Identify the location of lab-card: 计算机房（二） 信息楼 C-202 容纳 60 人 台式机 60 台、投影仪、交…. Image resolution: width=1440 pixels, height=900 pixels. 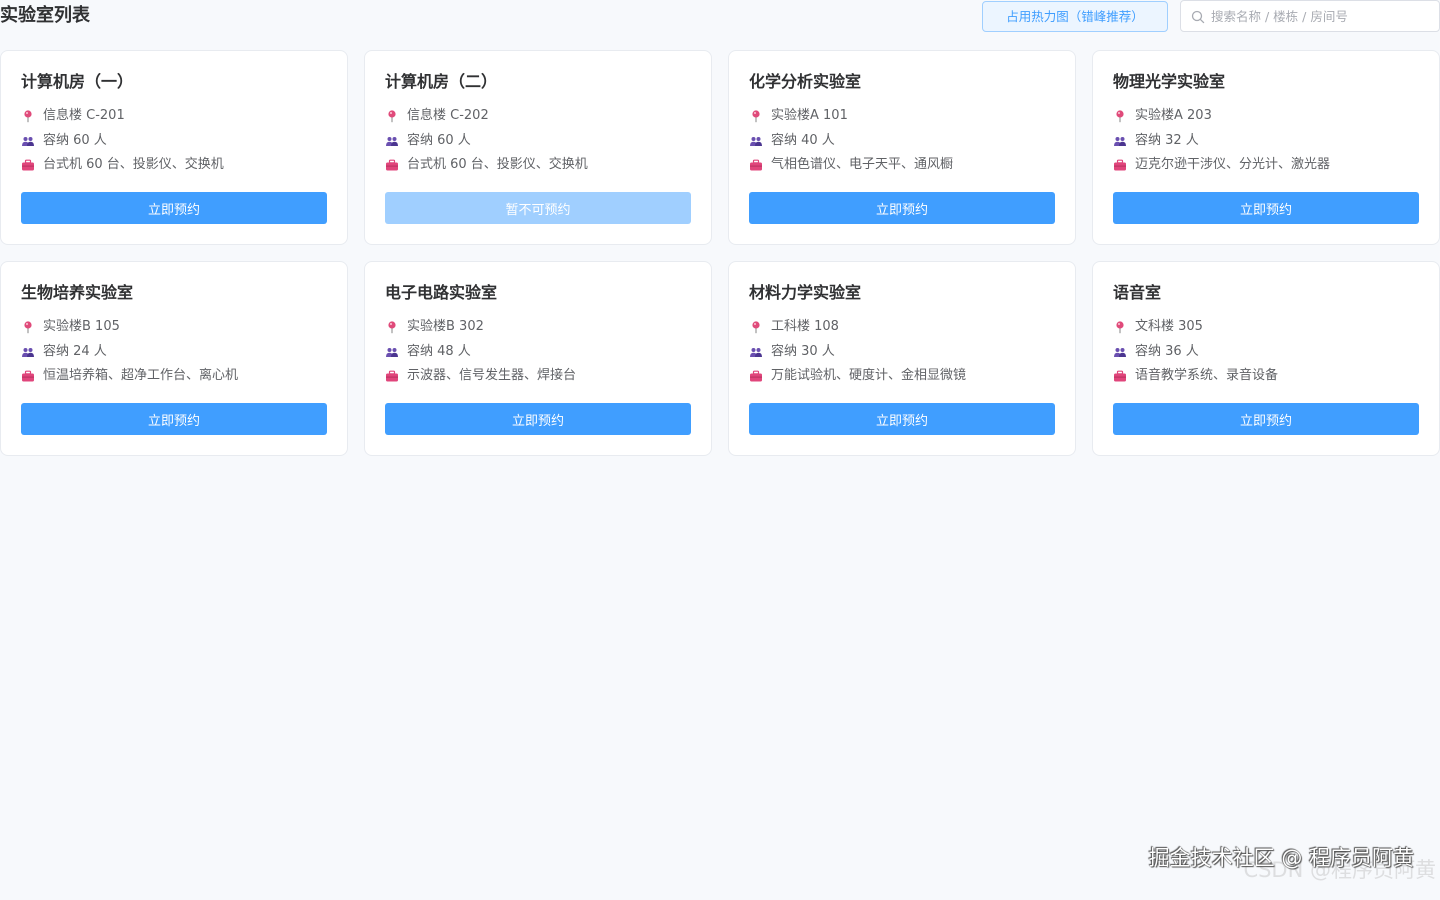
(538, 147).